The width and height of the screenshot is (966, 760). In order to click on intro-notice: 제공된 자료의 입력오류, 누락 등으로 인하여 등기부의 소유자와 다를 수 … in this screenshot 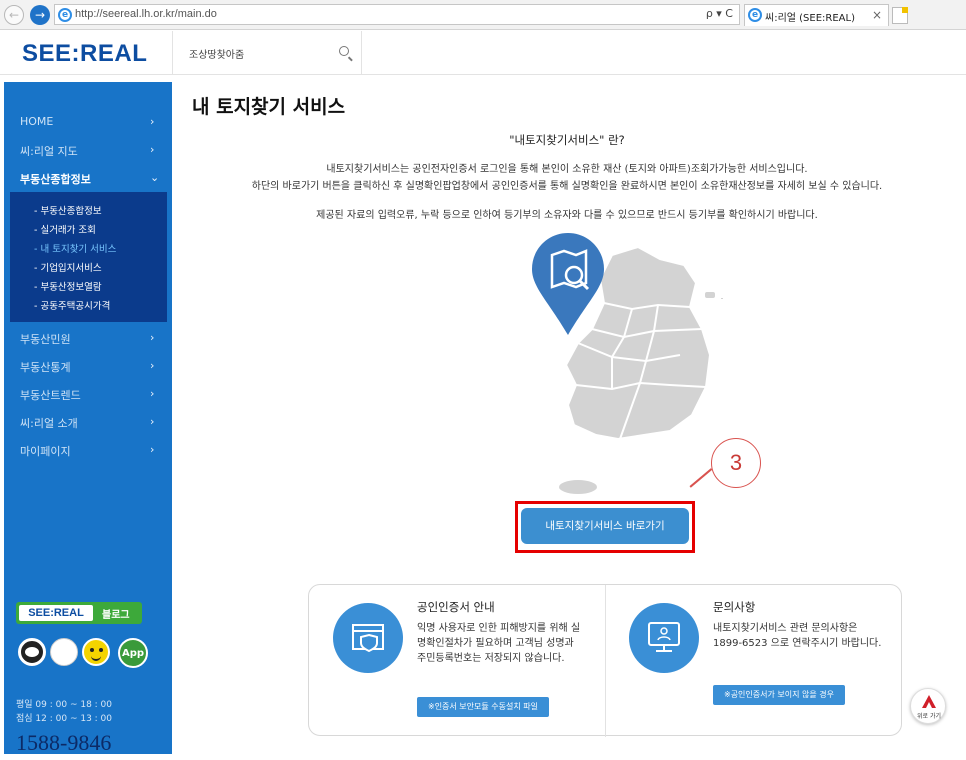, I will do `click(567, 215)`.